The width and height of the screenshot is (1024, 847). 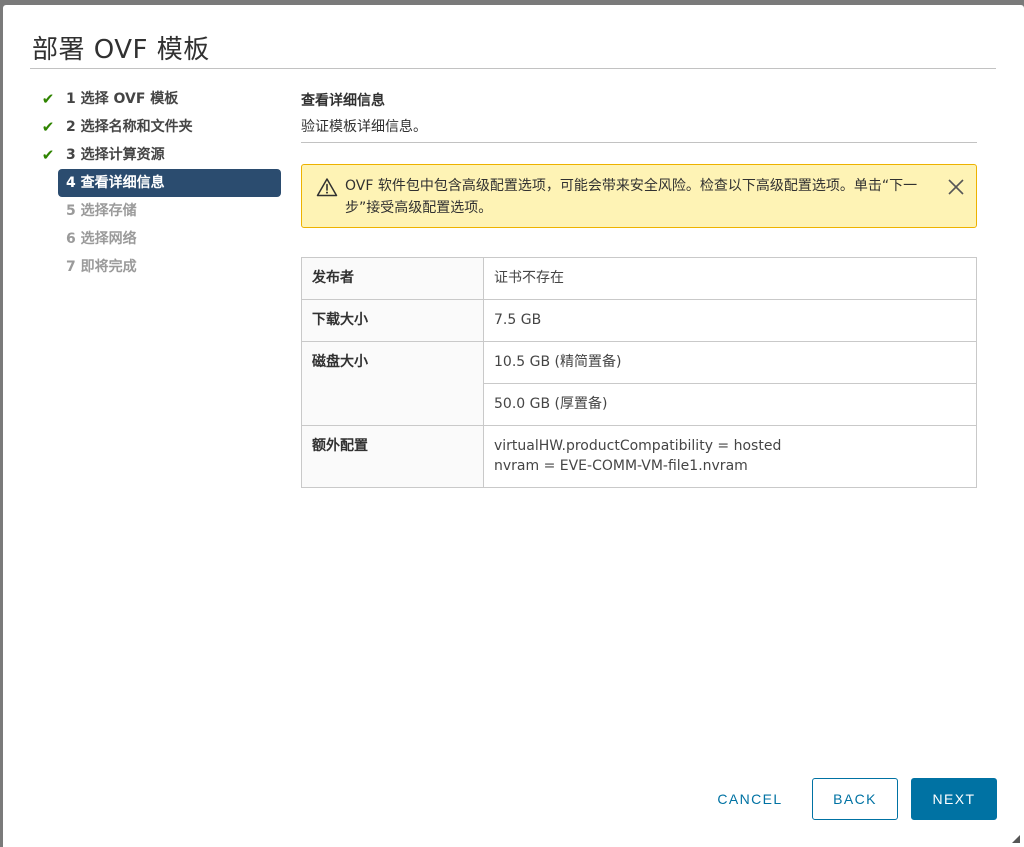 I want to click on extra-config-line: virtualHW.productCompatibility = hosted, so click(x=638, y=446).